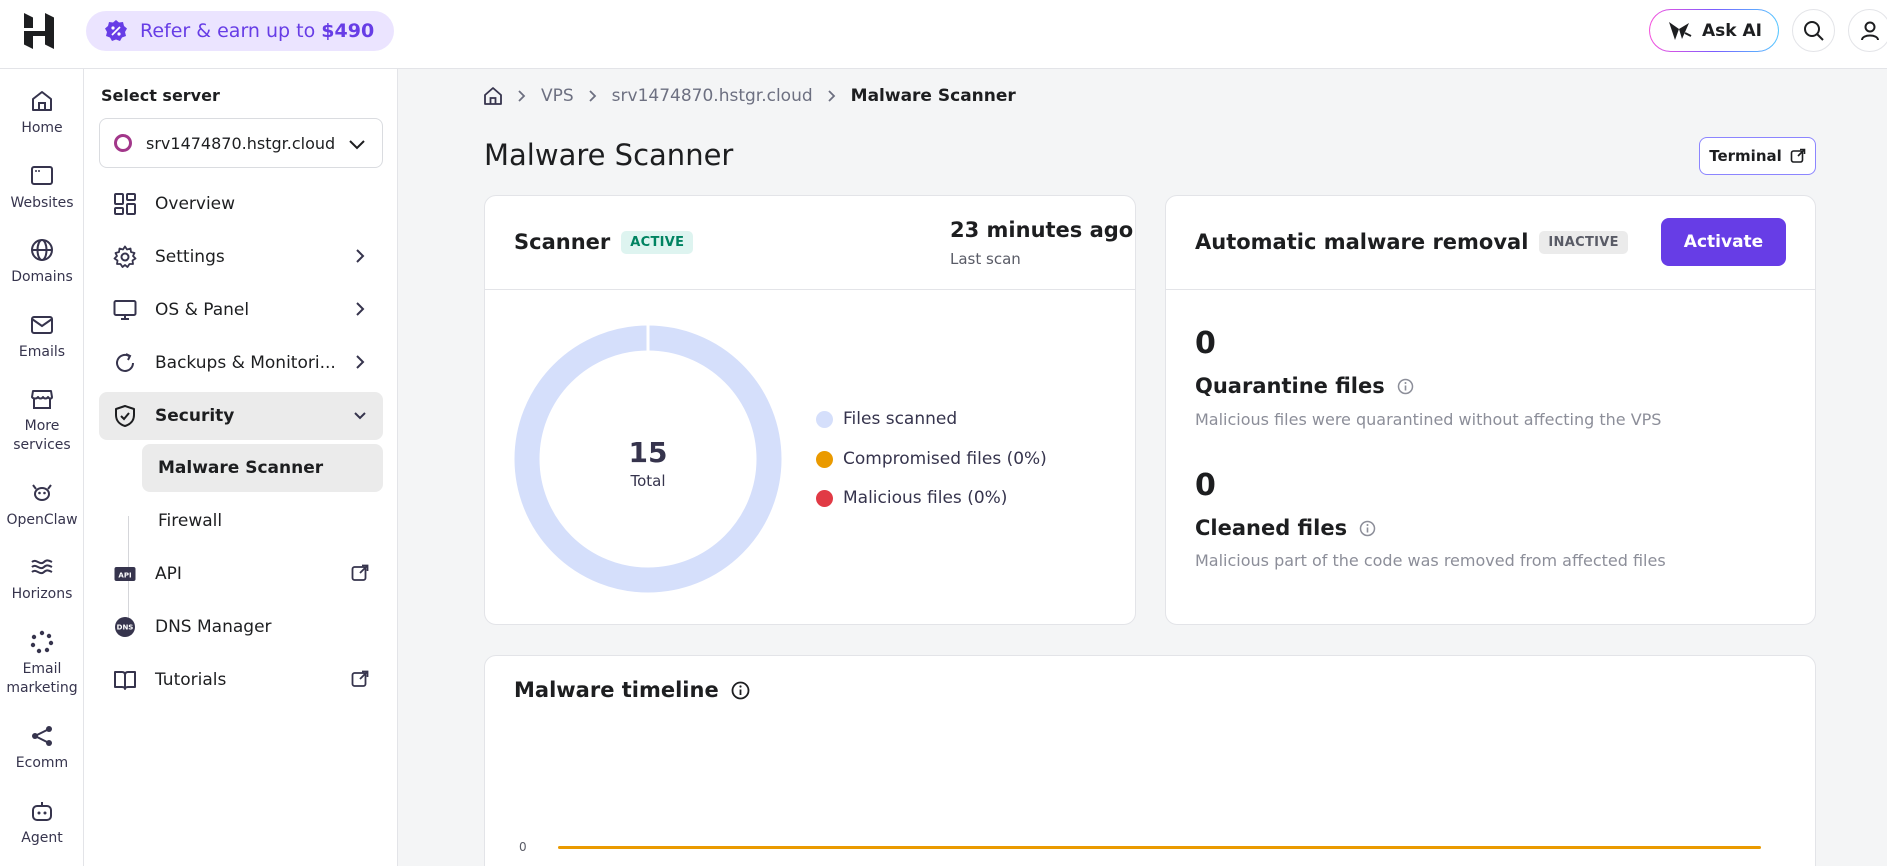  I want to click on rail-item-ecomm: Ecomm, so click(42, 748).